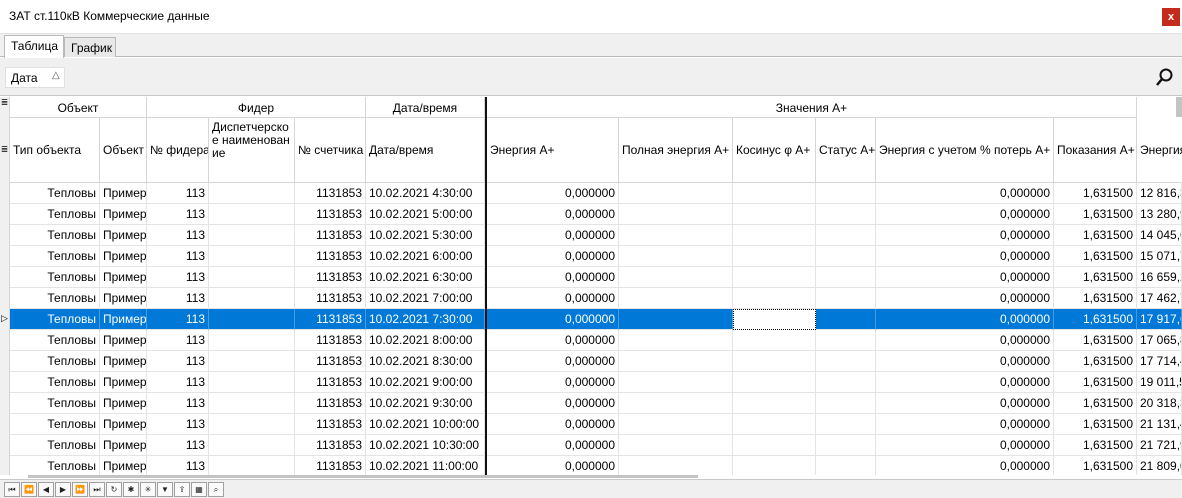 The image size is (1182, 498). Describe the element at coordinates (1159, 150) in the screenshot. I see `col-energy-extra: Энергия` at that location.